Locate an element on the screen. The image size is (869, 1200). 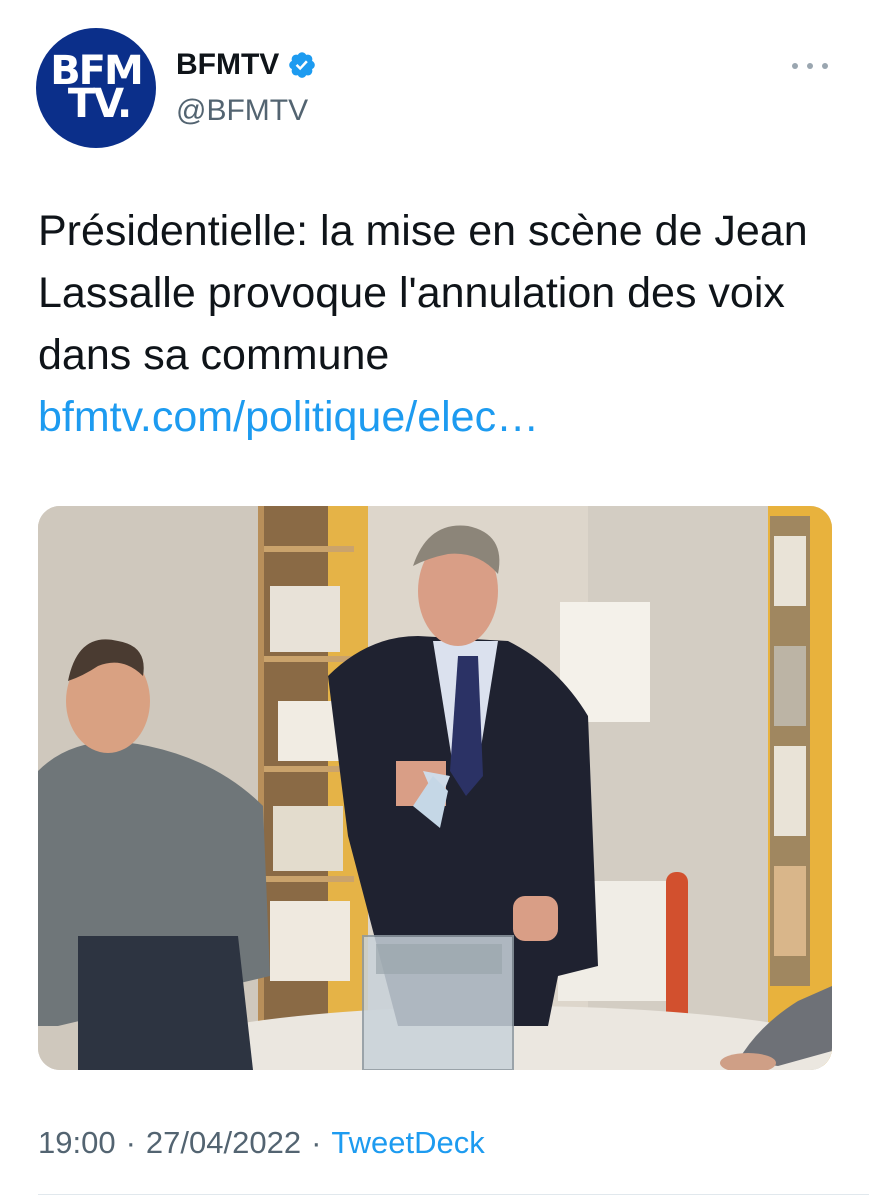
more-options-icon is located at coordinates (810, 66).